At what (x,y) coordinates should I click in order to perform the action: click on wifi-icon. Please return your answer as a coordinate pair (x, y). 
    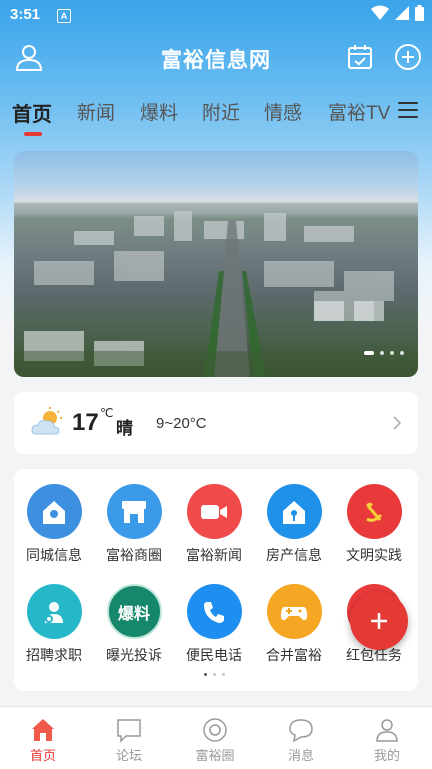
    Looking at the image, I should click on (380, 12).